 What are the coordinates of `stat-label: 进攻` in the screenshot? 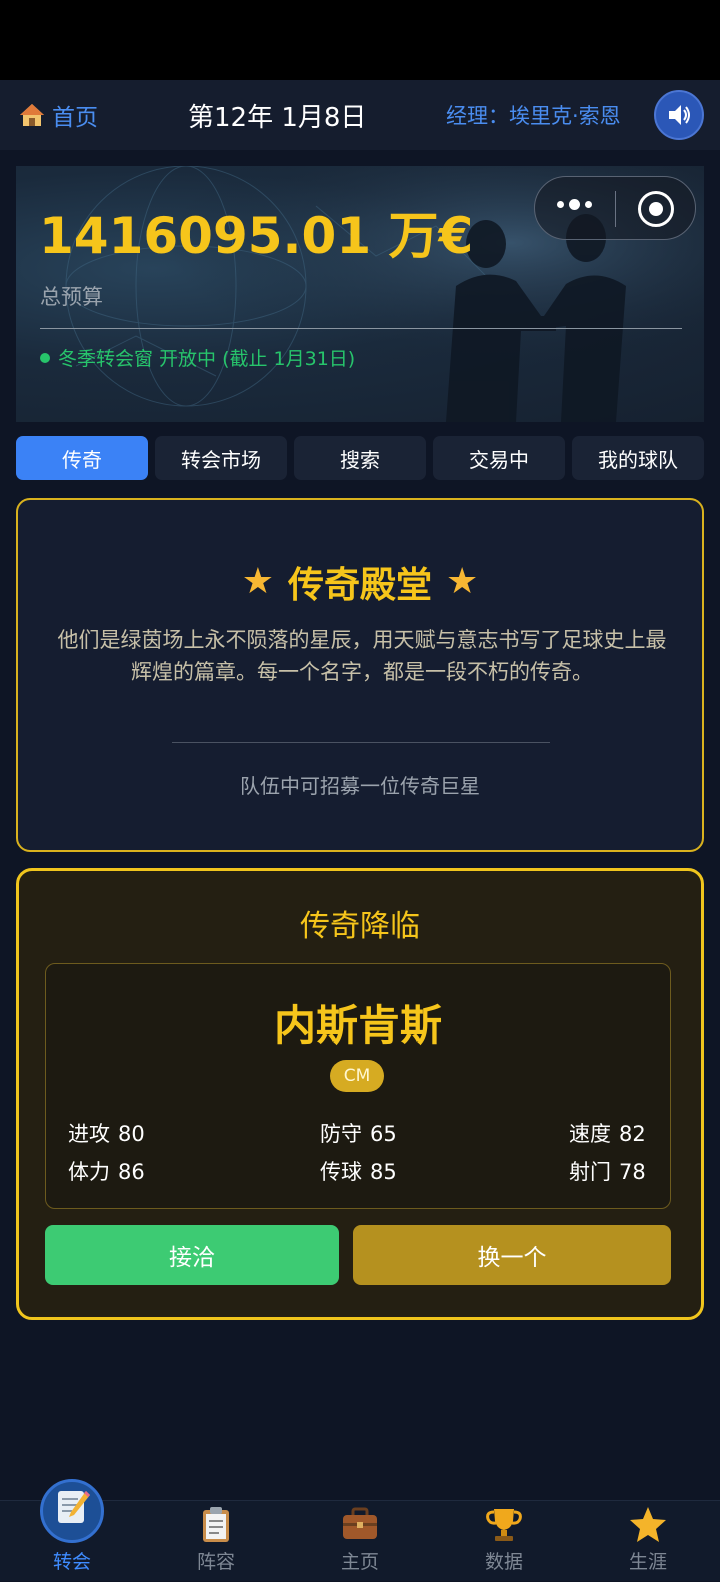 It's located at (89, 1134).